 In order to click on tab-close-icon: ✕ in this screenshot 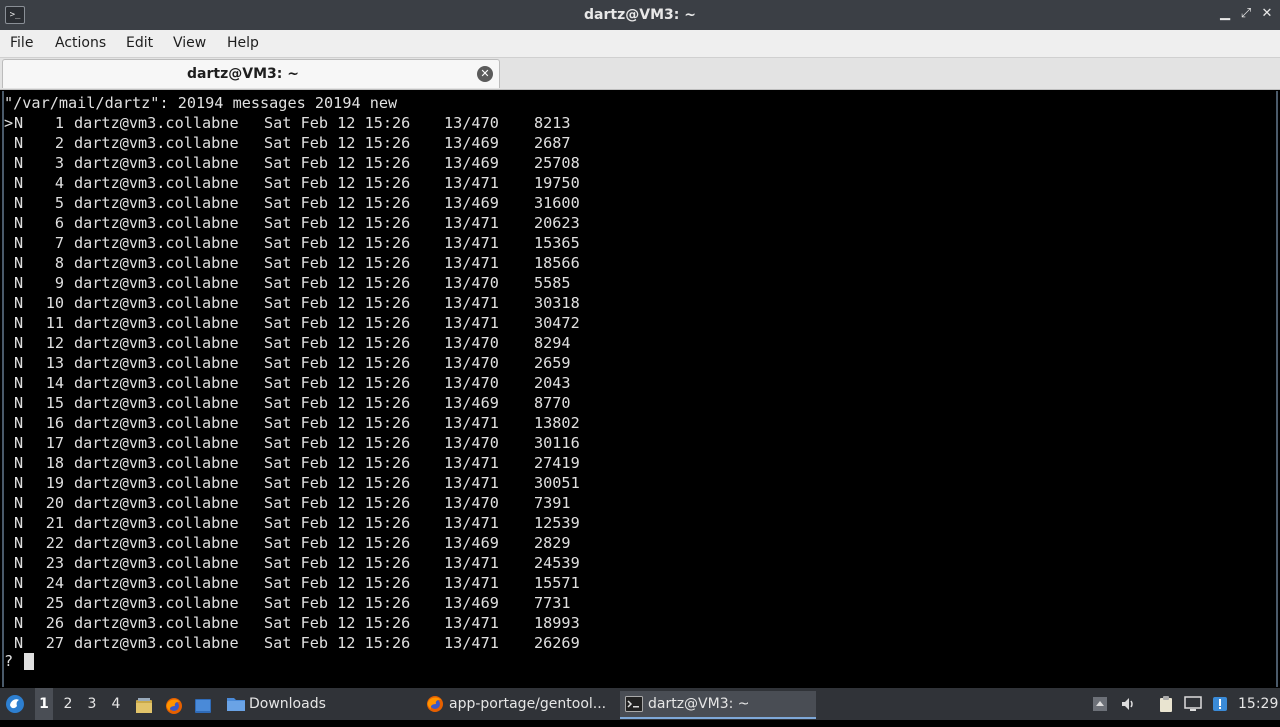, I will do `click(485, 74)`.